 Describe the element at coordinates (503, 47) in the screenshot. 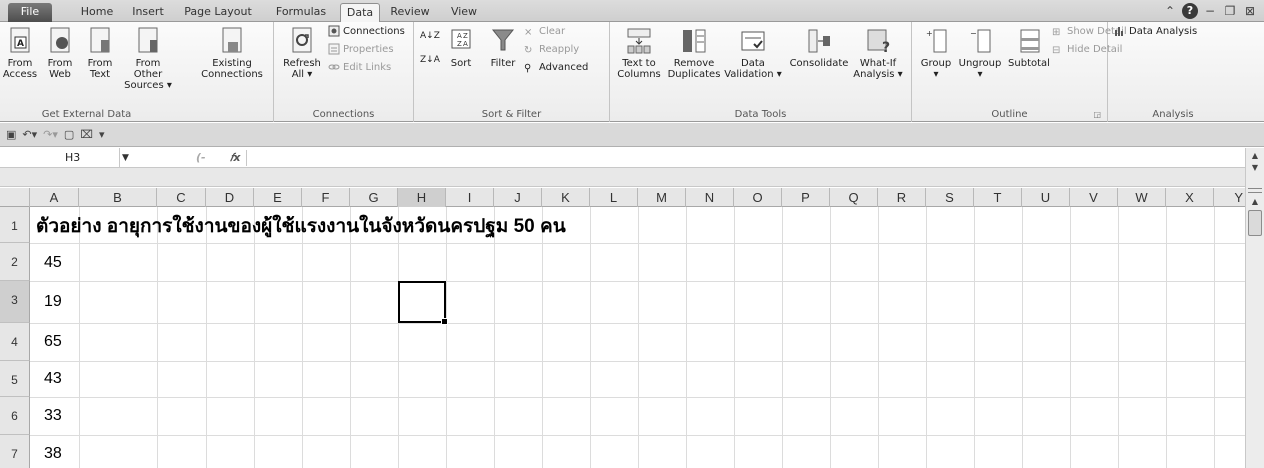

I see `filter-button: Filter` at that location.